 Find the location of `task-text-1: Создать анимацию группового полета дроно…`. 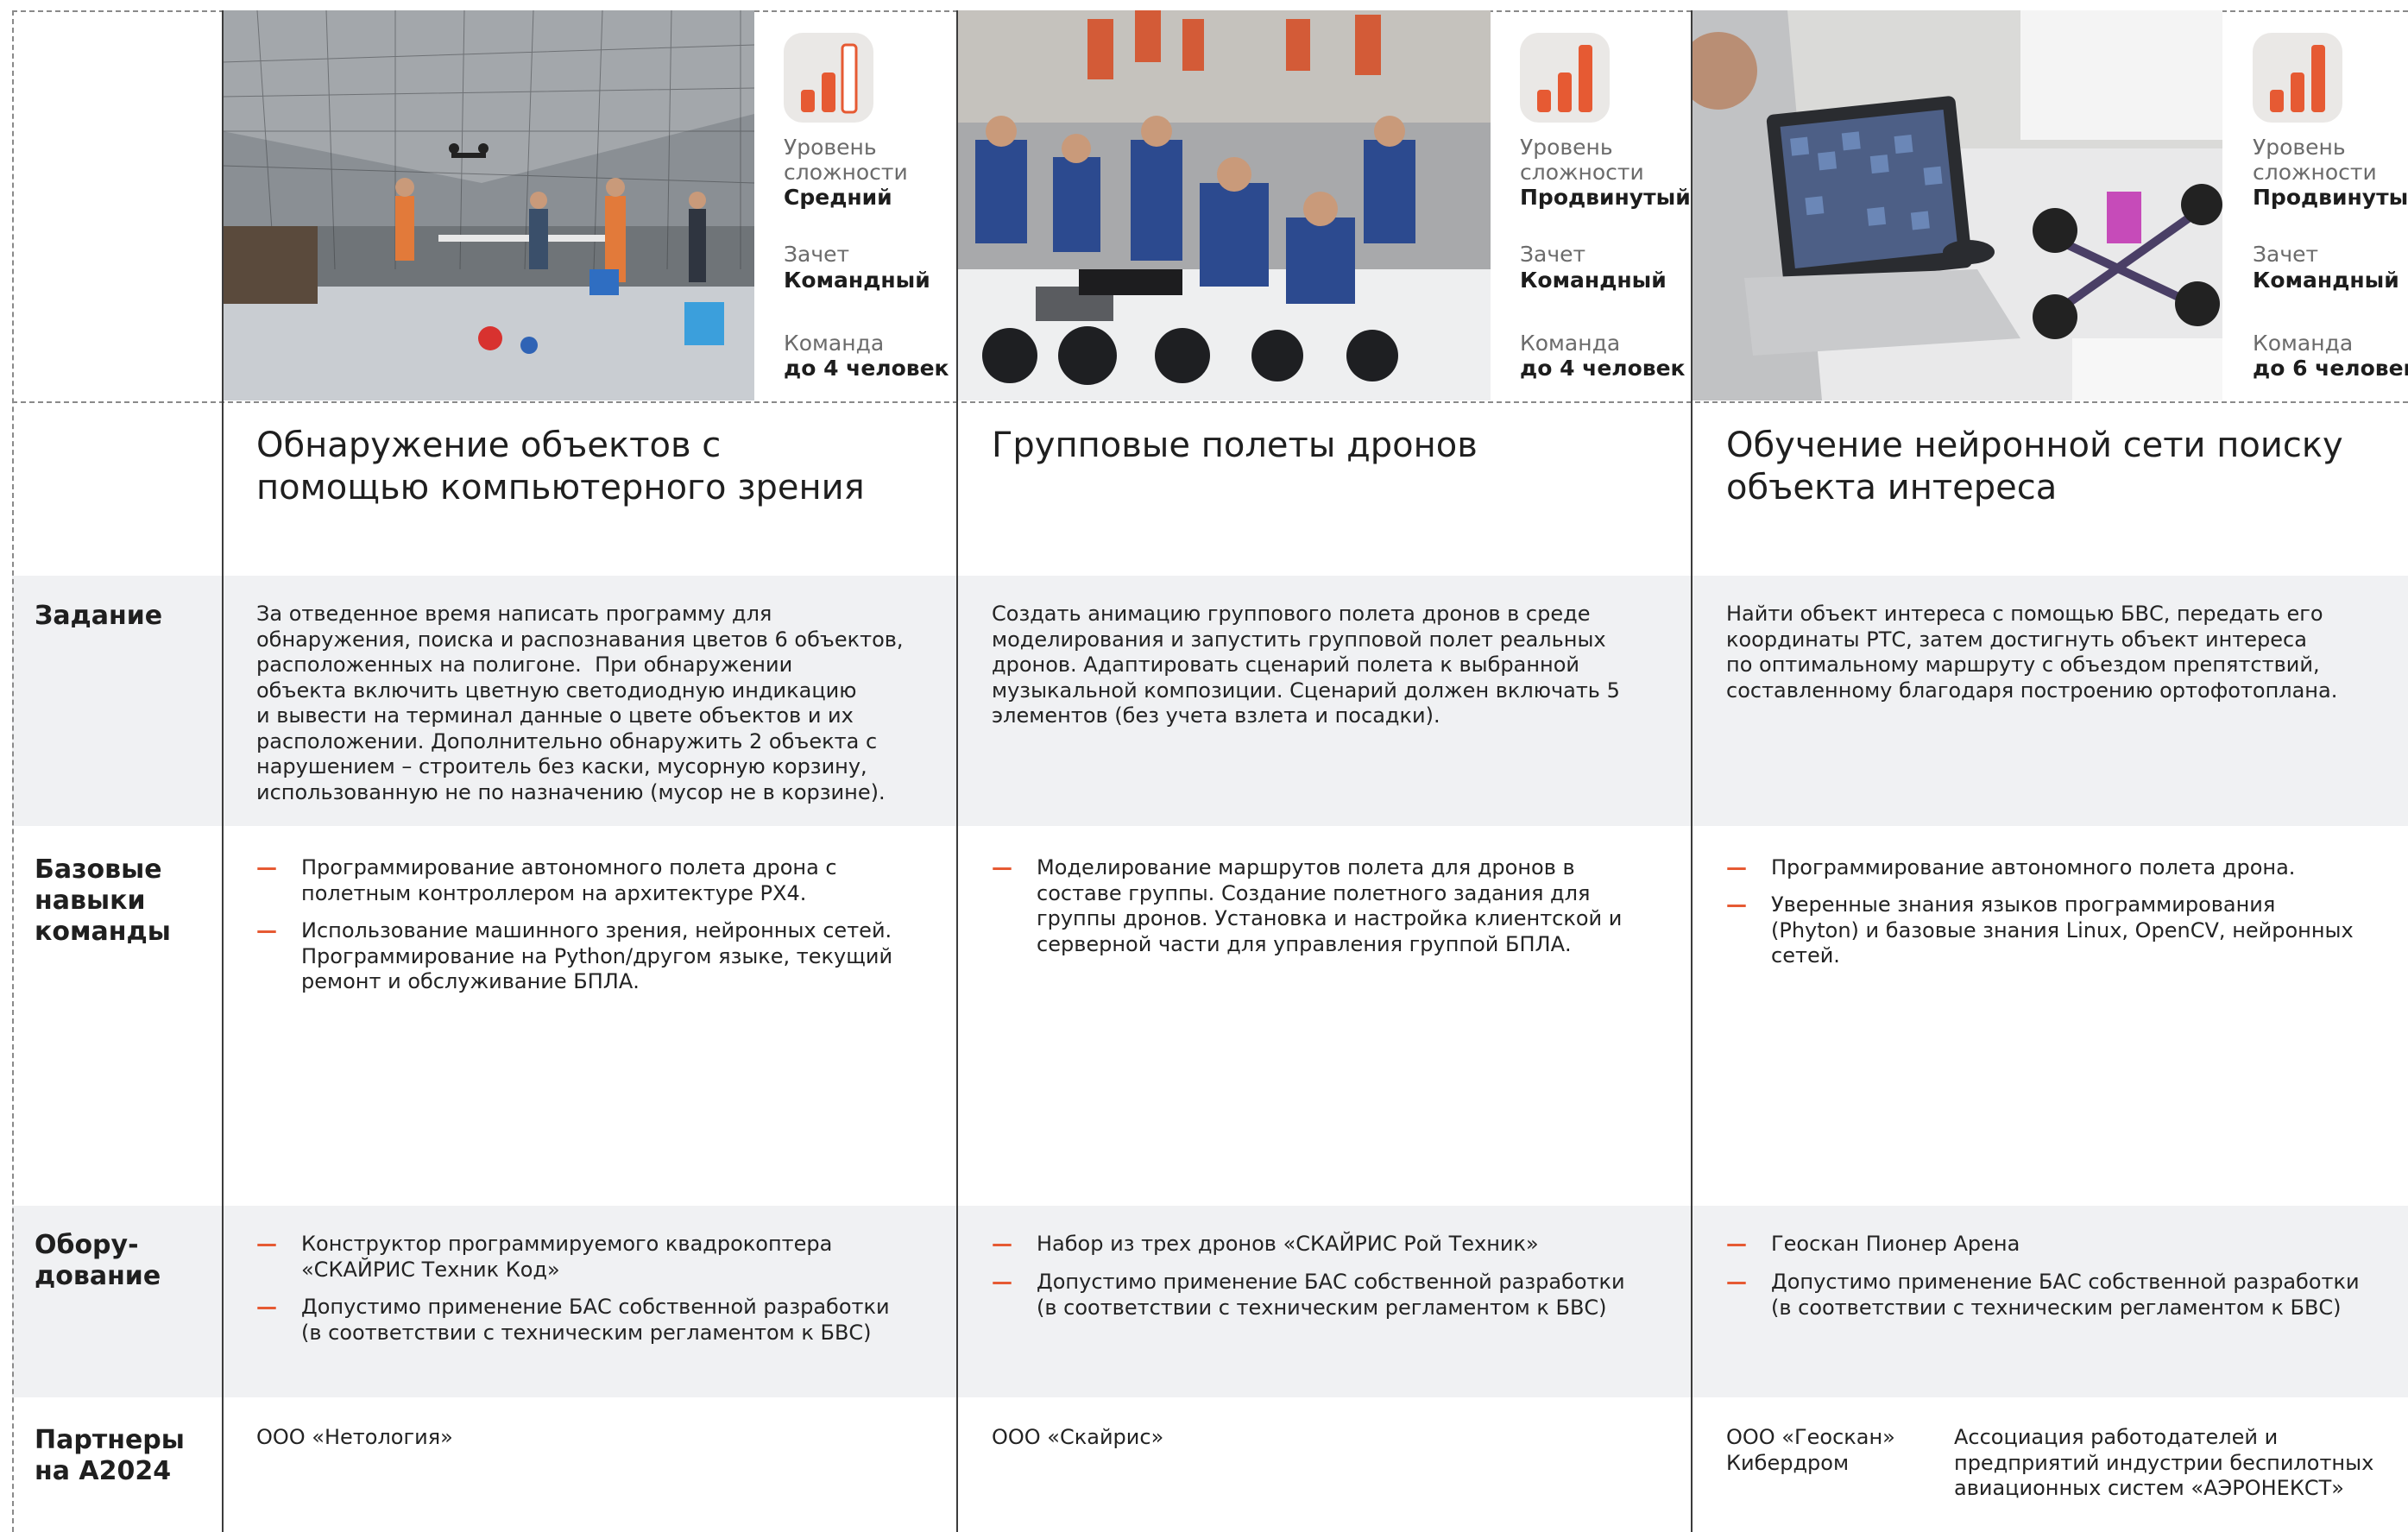

task-text-1: Создать анимацию группового полета дроно… is located at coordinates (1306, 665).